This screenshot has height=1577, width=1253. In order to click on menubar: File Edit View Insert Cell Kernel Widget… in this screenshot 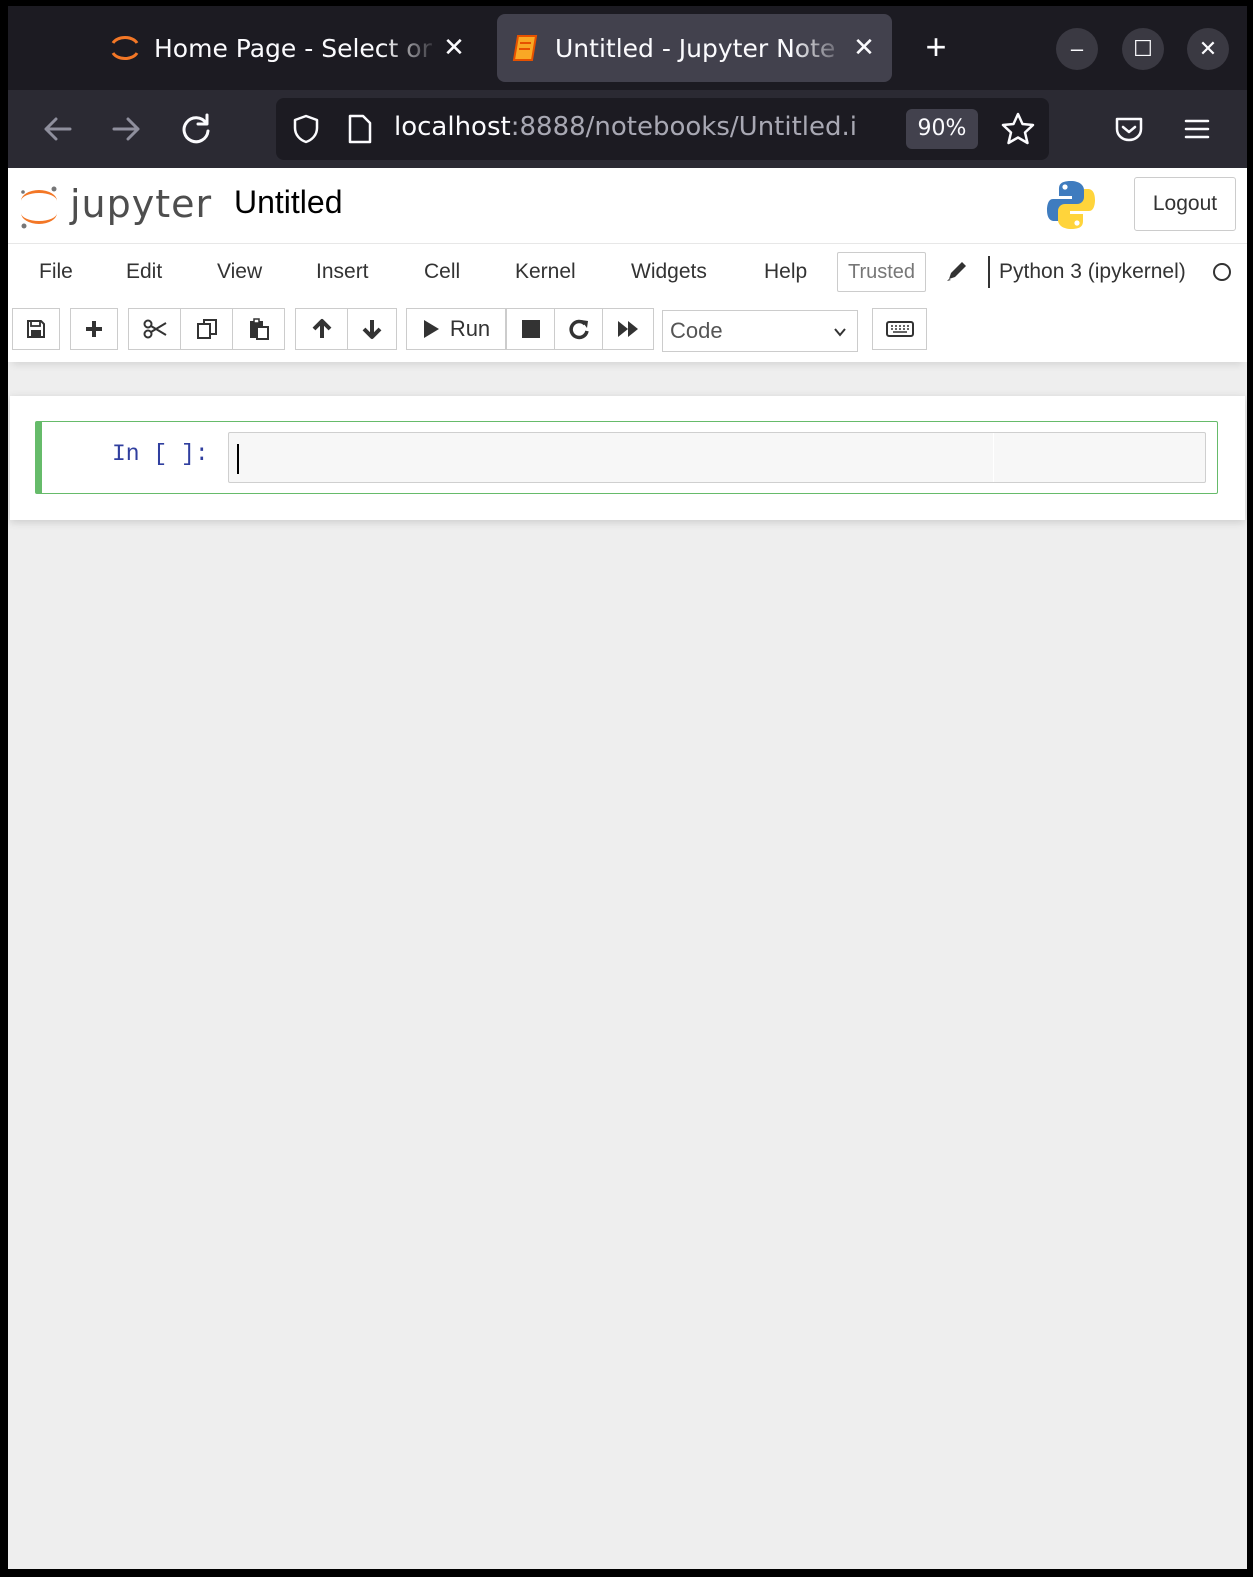, I will do `click(627, 273)`.